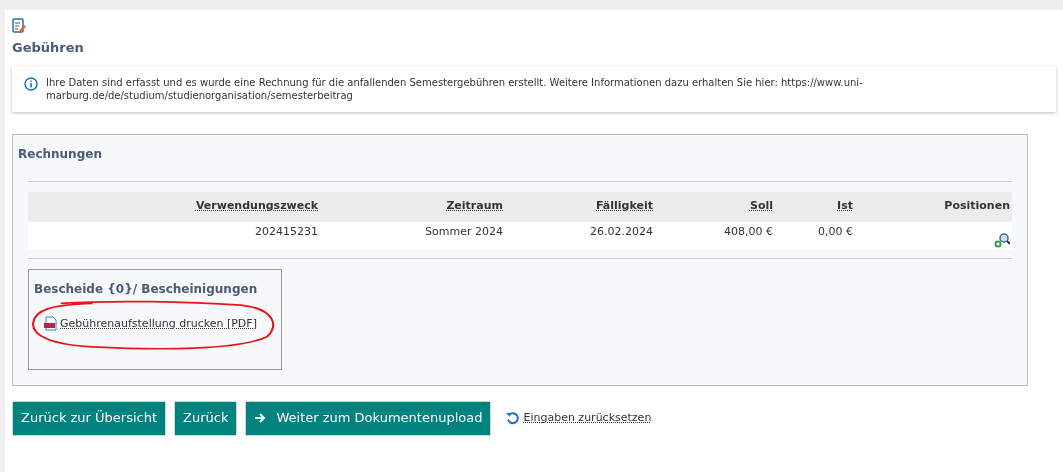 The width and height of the screenshot is (1063, 472). What do you see at coordinates (256, 206) in the screenshot?
I see `column-header: Verwendungszweck` at bounding box center [256, 206].